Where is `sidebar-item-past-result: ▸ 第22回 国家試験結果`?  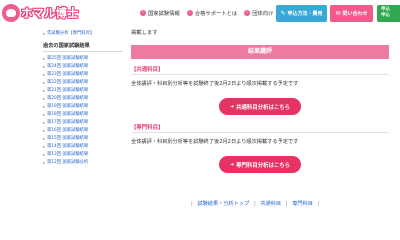
sidebar-item-past-result: ▸ 第22回 国家試験結果 is located at coordinates (83, 83).